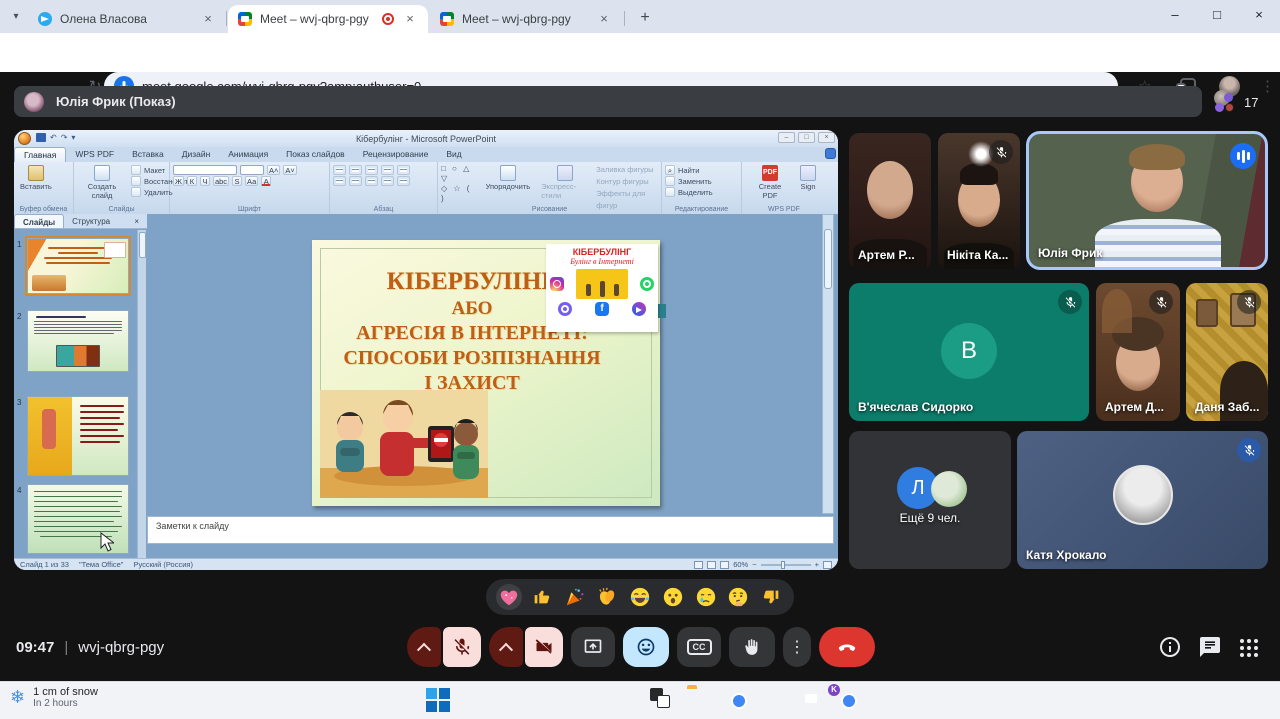 This screenshot has width=1280, height=719. What do you see at coordinates (627, 170) in the screenshot?
I see `shape-fill-button: Заливка фигуры` at bounding box center [627, 170].